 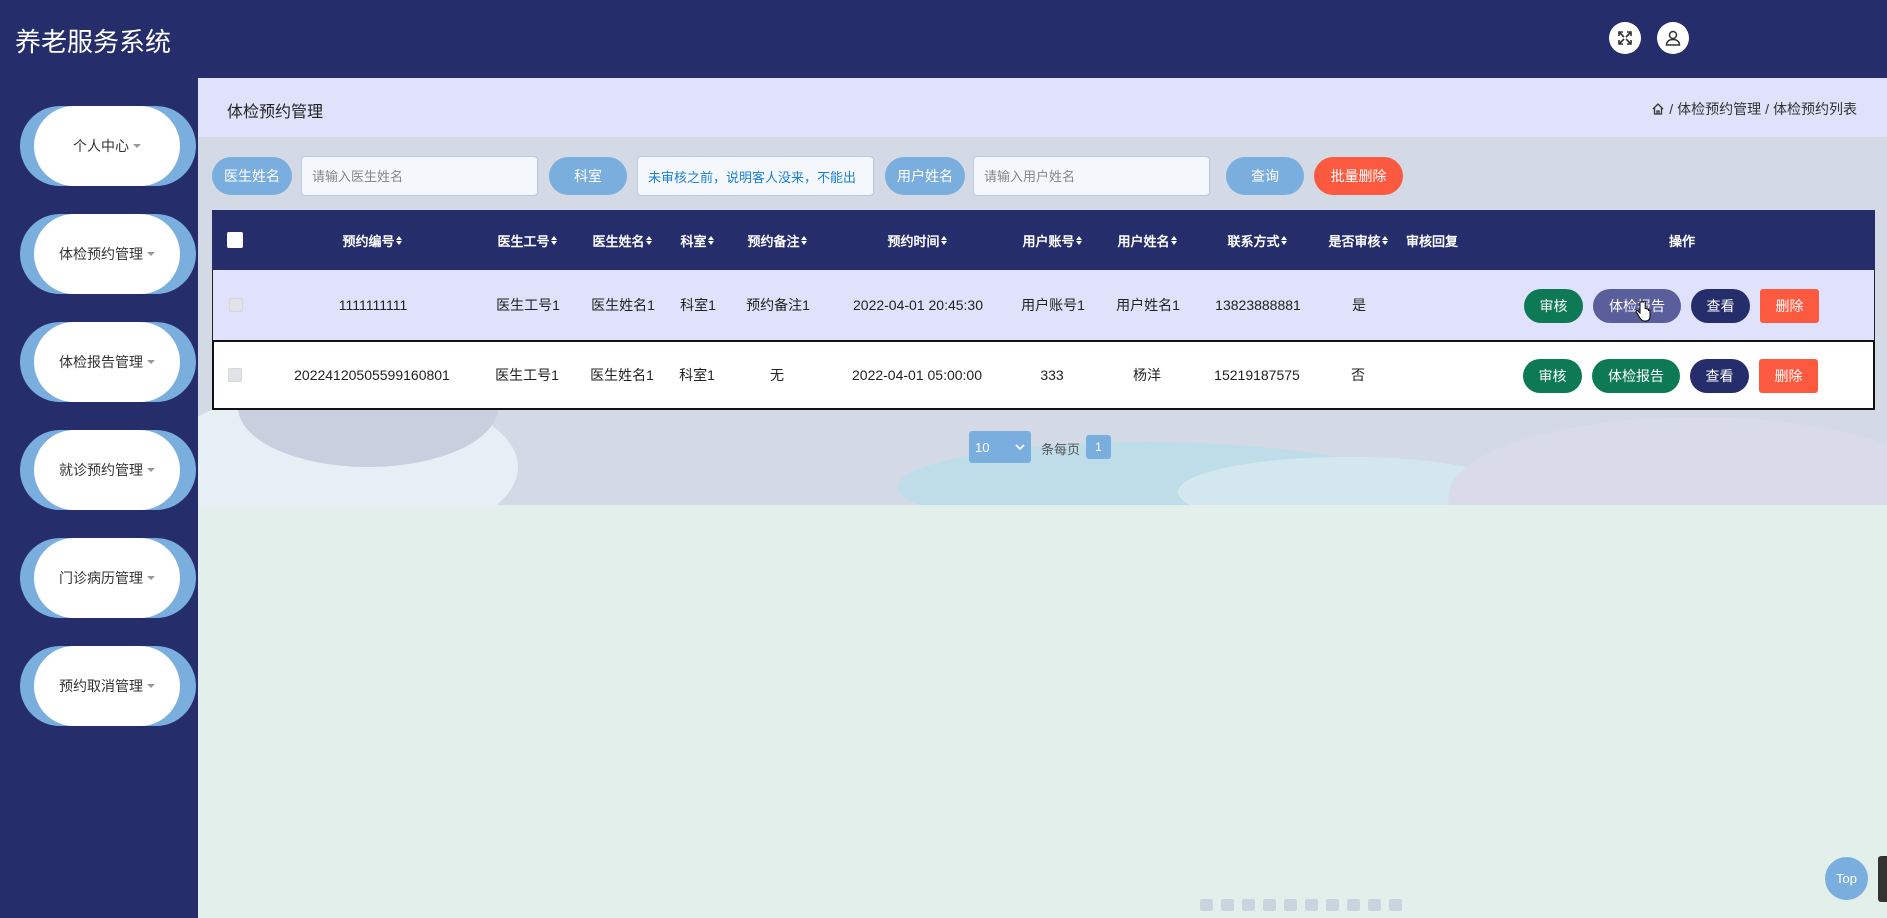 I want to click on page-size-select: 10, so click(x=1000, y=447).